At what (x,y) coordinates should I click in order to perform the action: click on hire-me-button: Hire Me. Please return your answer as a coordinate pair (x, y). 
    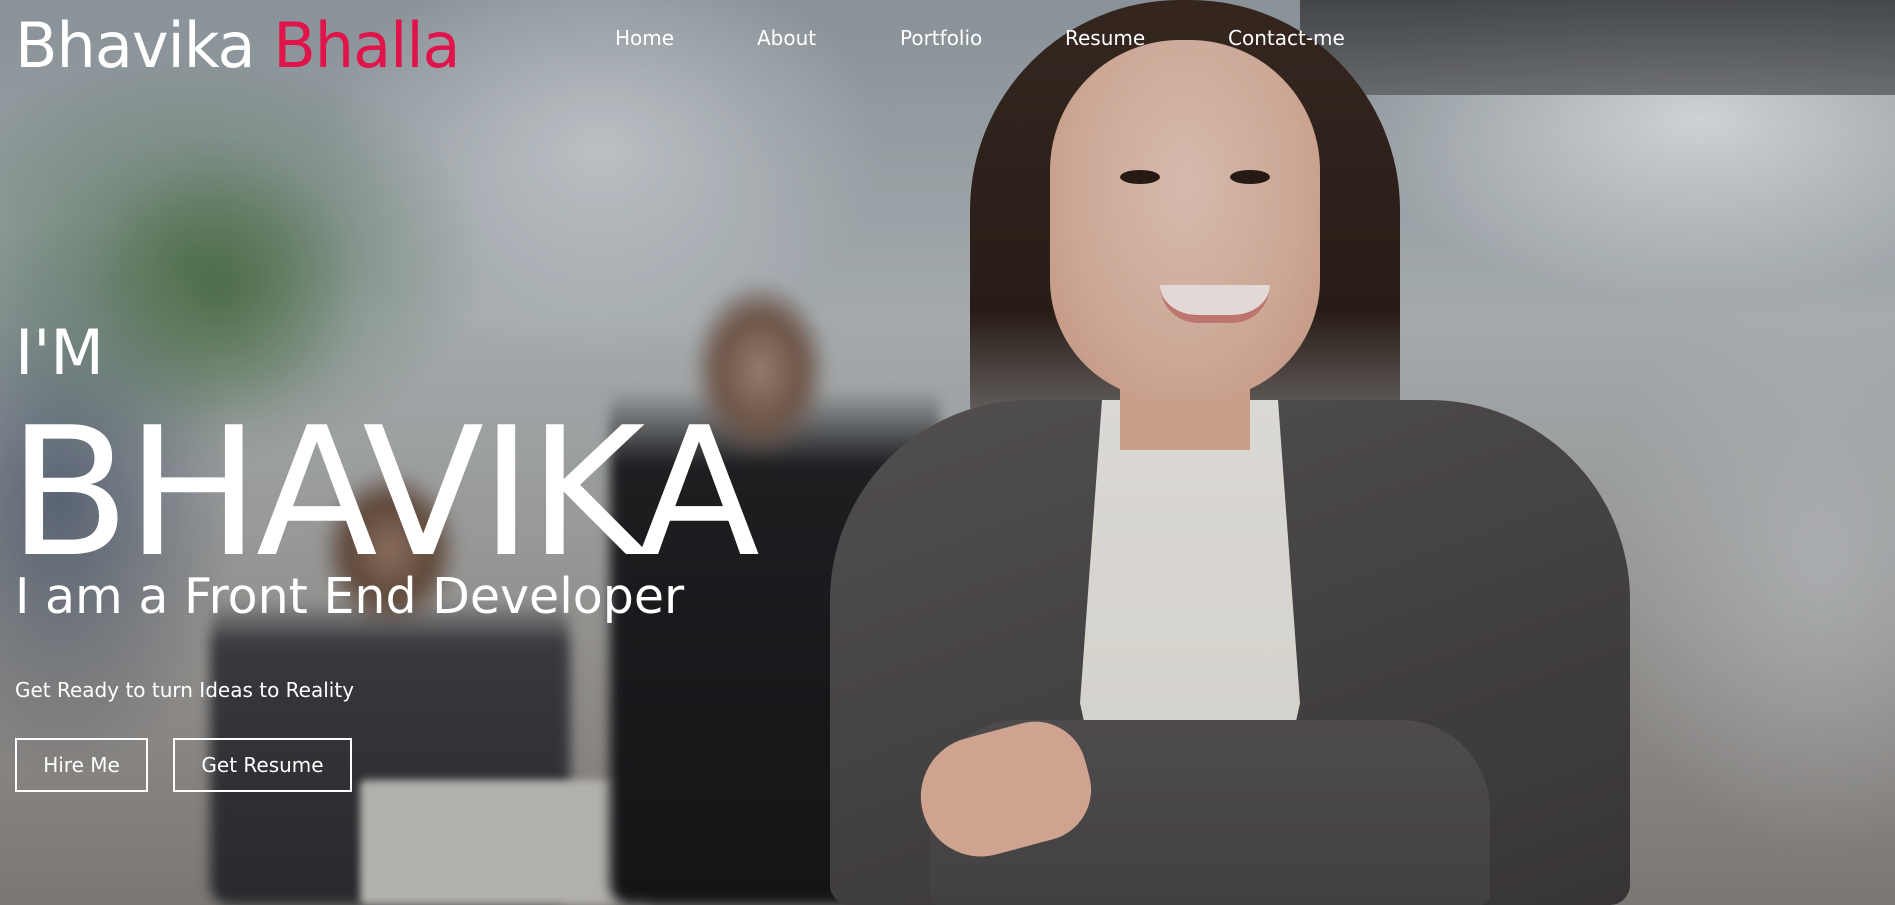
    Looking at the image, I should click on (81, 765).